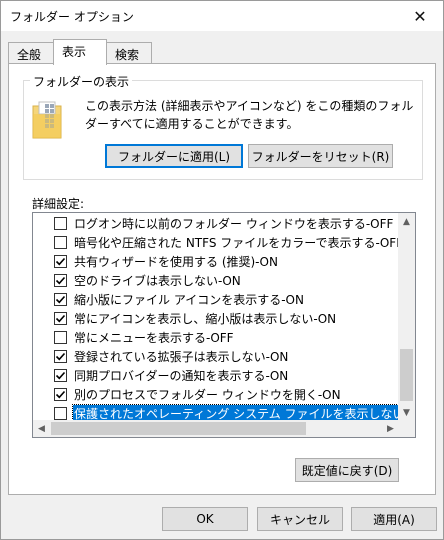  I want to click on setting-row: ログオン時に以前のフォルダー ウィンドウを表示する-OFF, so click(216, 223).